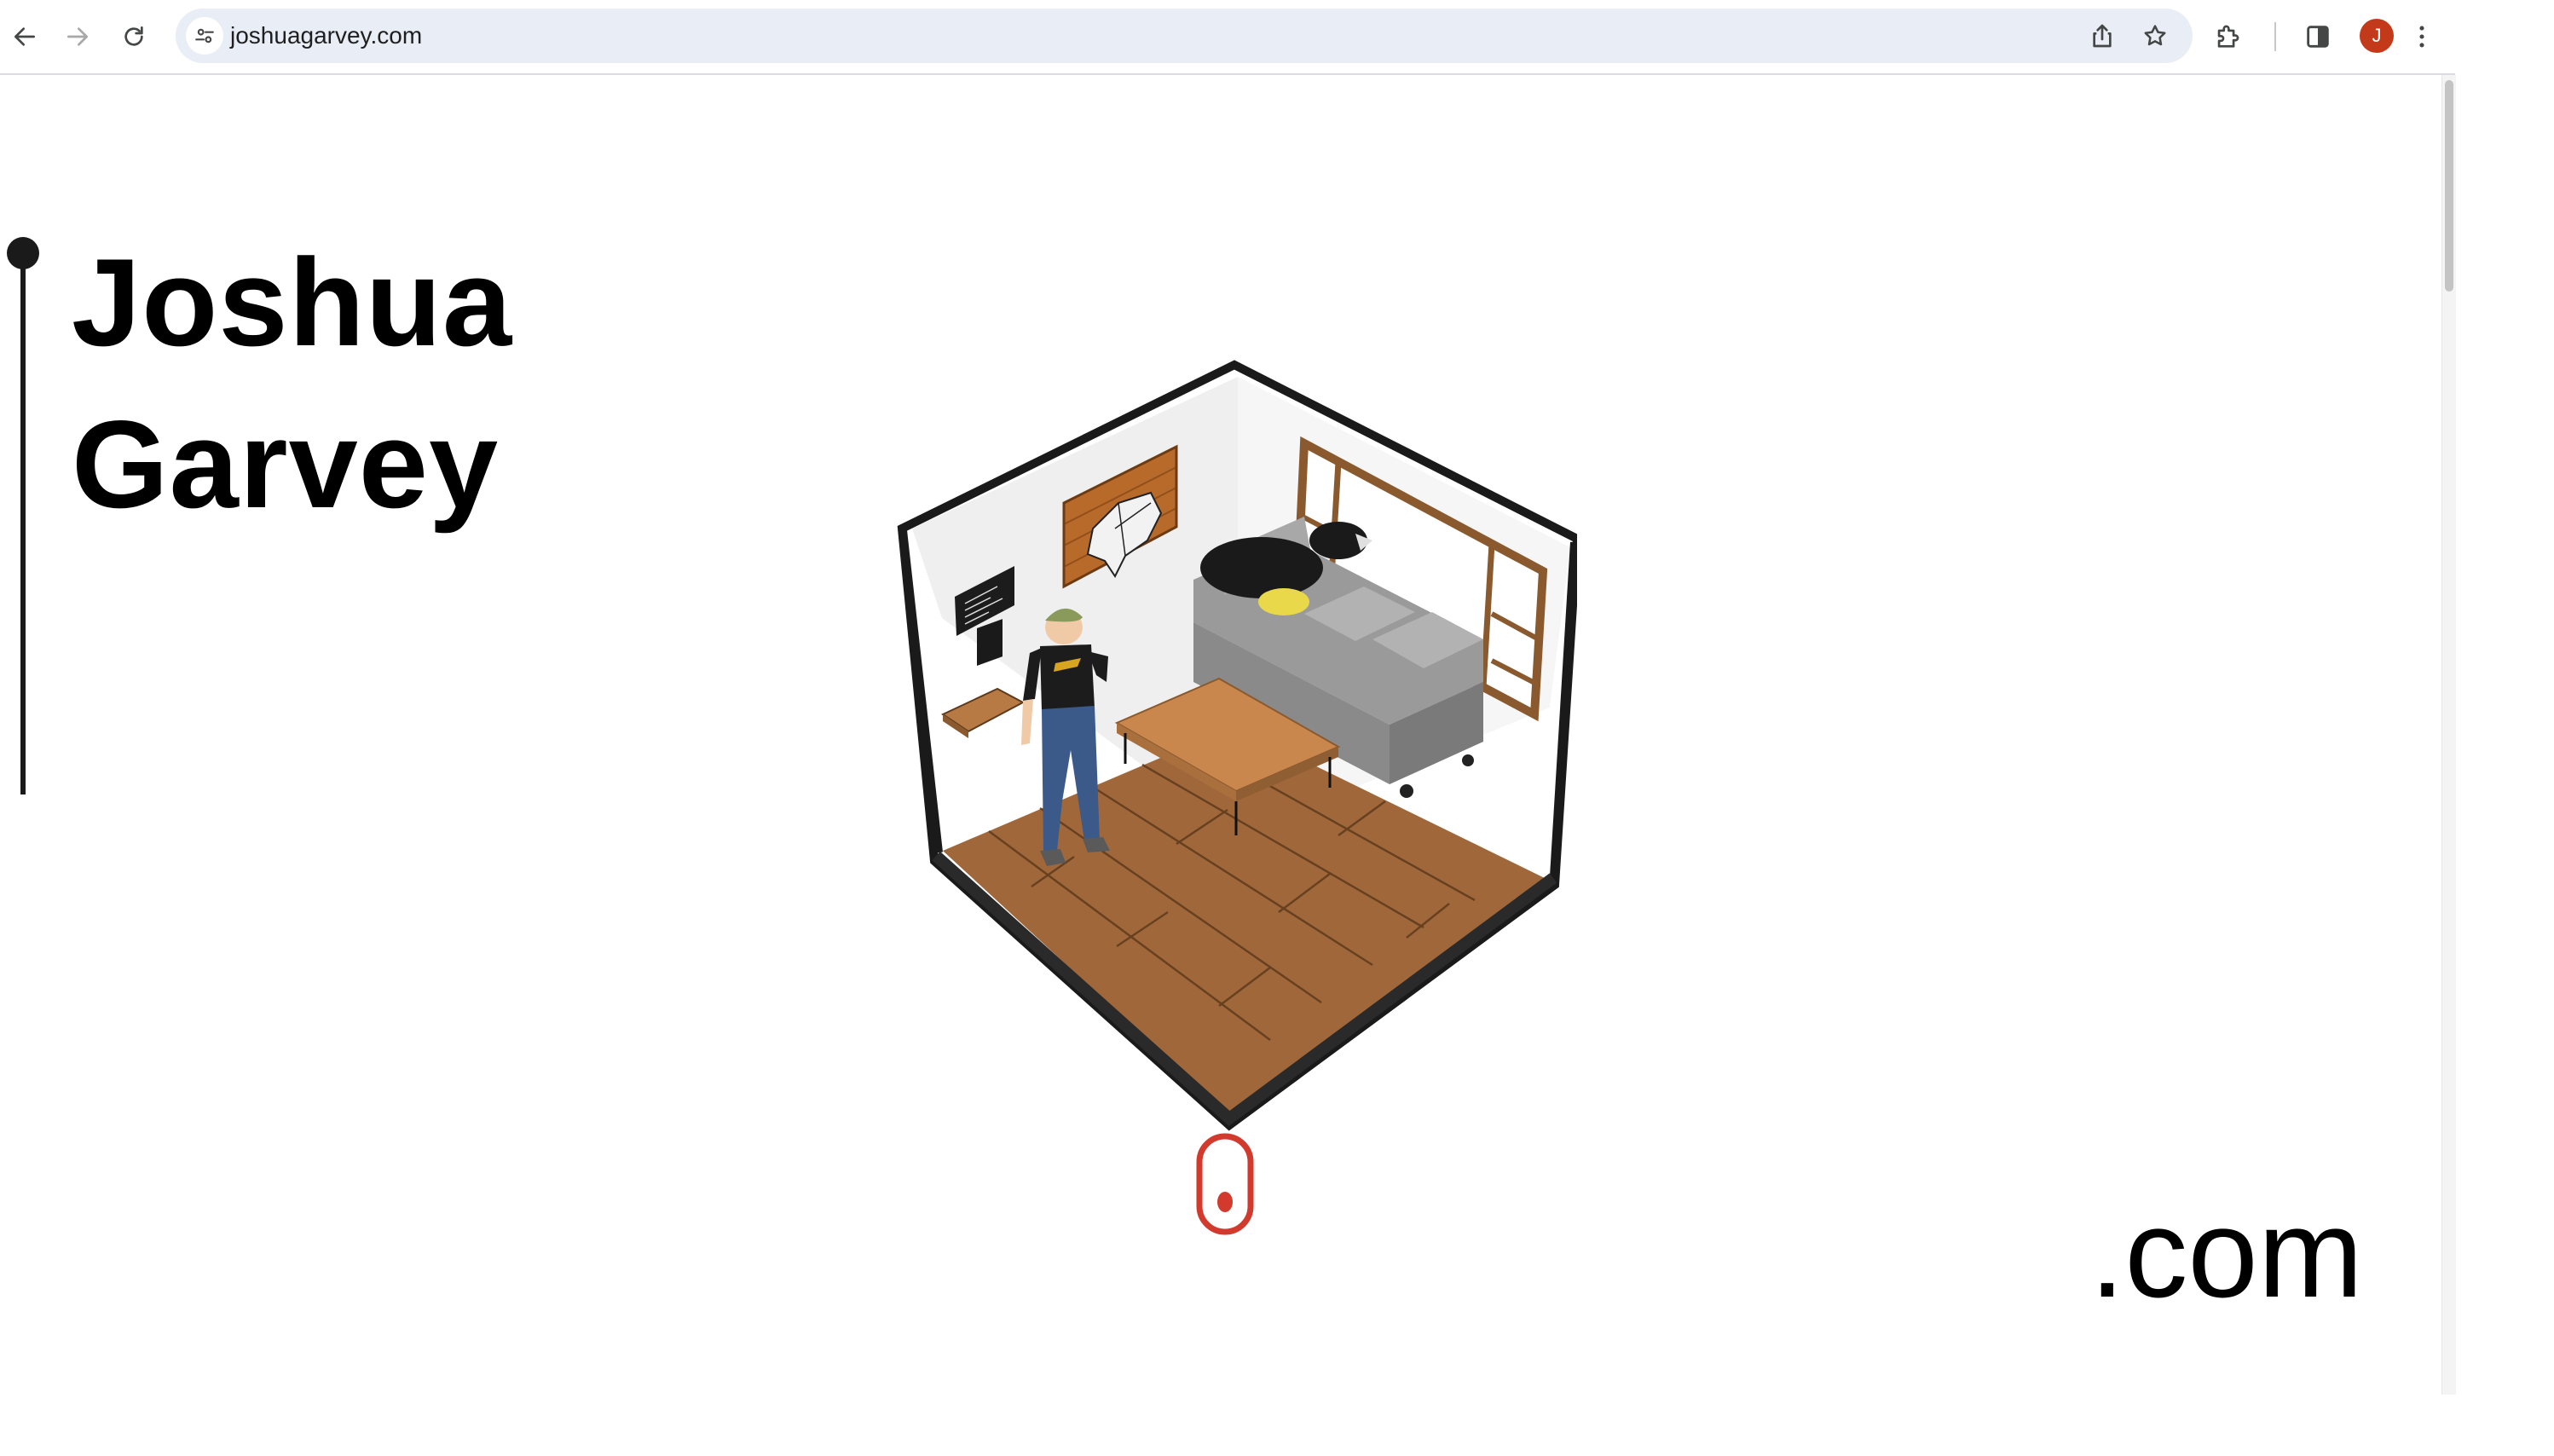  I want to click on bookmark-button, so click(2155, 36).